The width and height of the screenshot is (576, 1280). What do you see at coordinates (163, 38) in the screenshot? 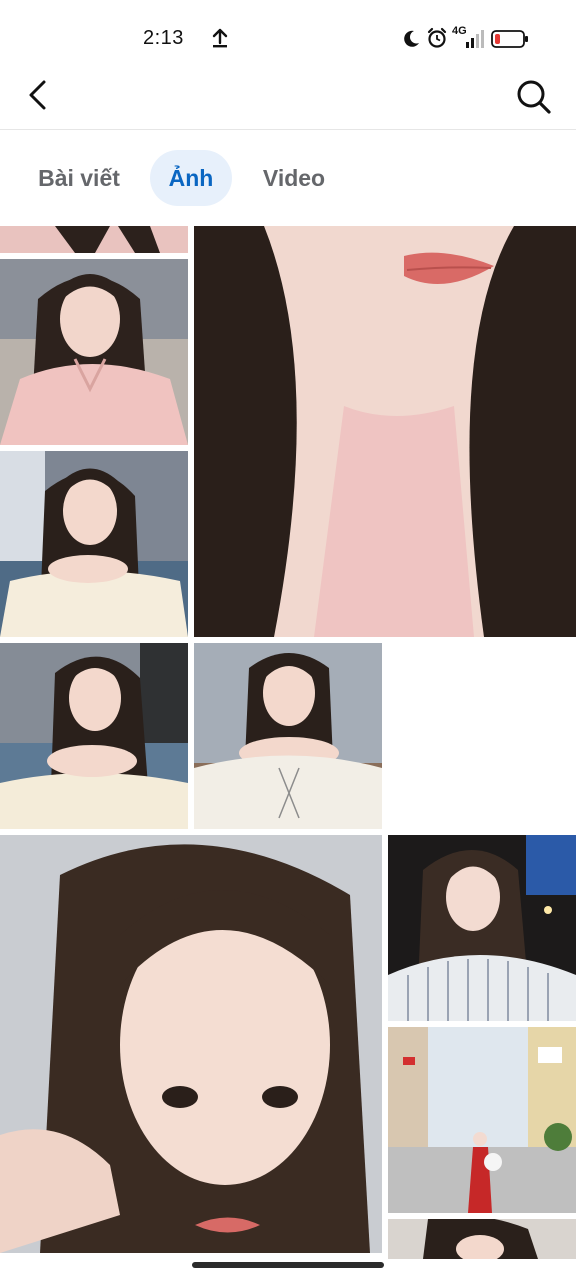
I see `status-time: 2:13` at bounding box center [163, 38].